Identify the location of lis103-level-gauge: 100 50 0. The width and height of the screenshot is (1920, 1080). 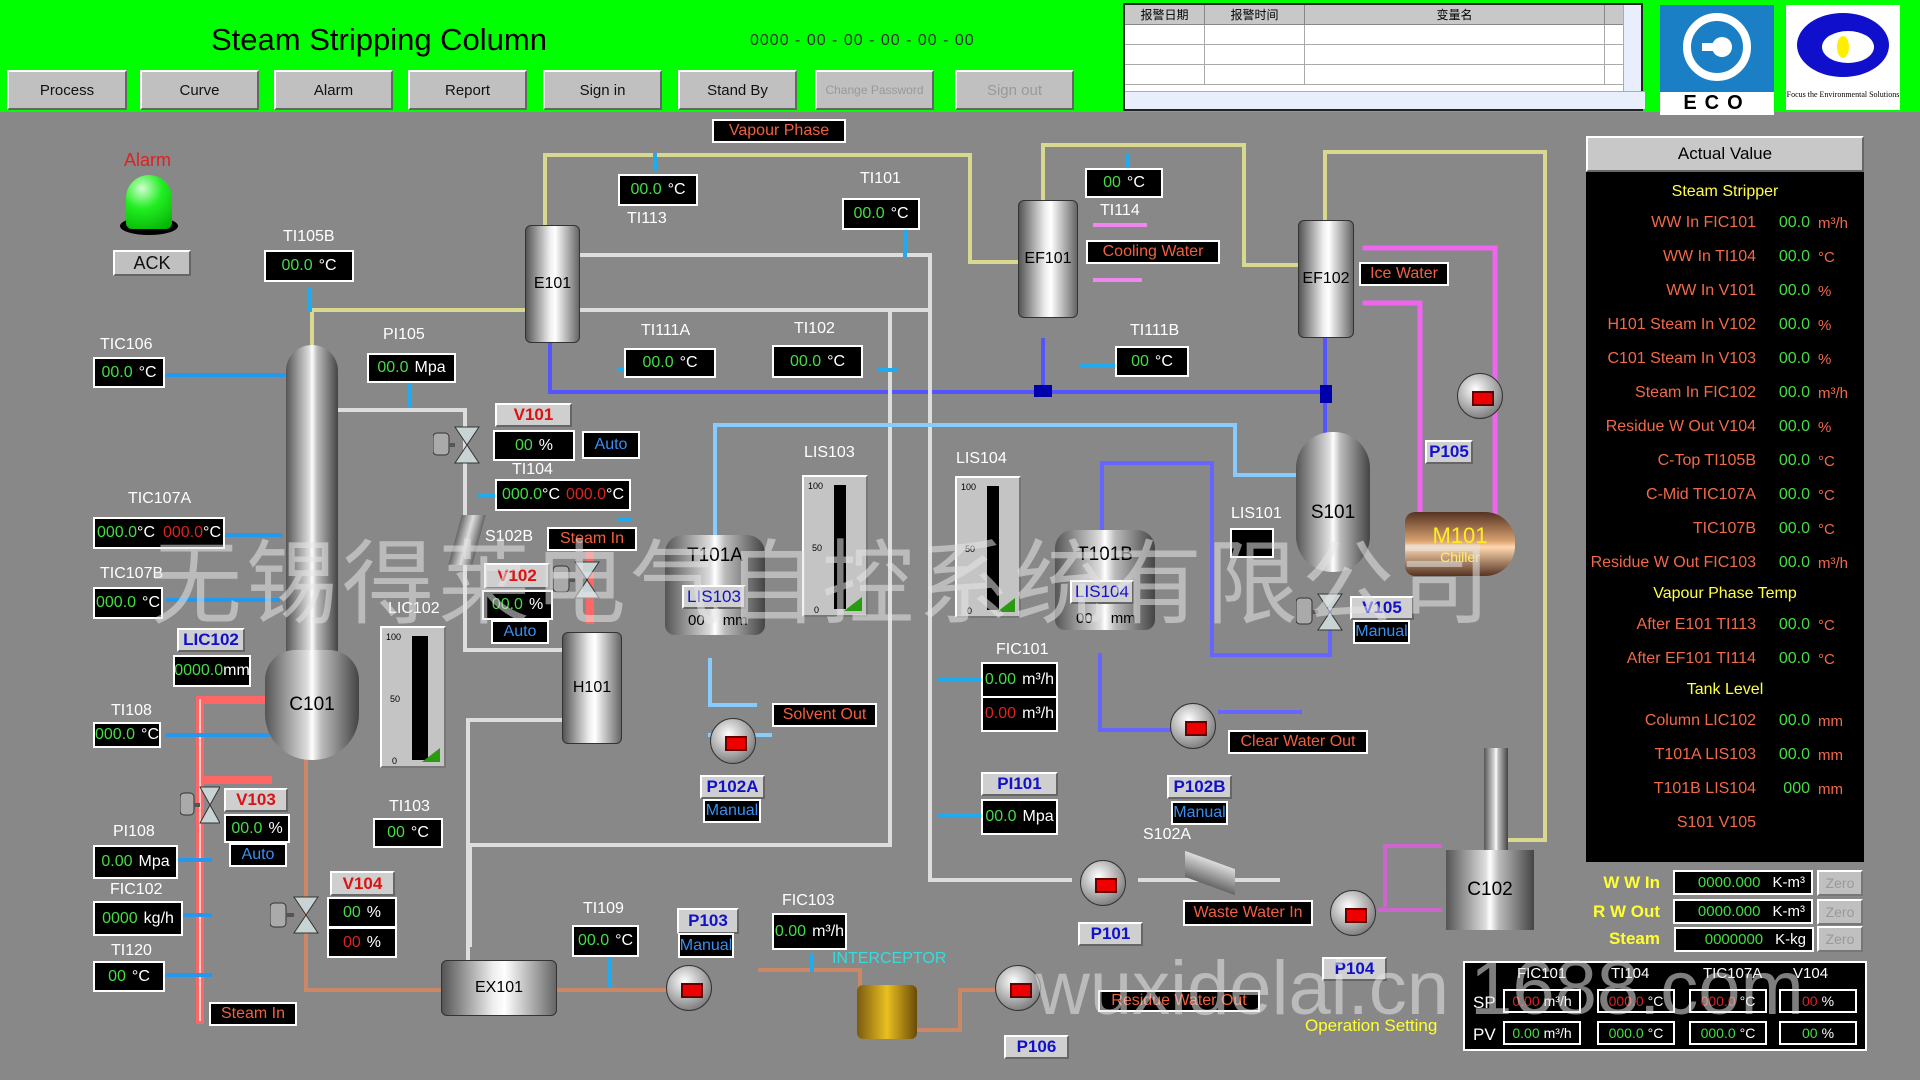
(835, 546).